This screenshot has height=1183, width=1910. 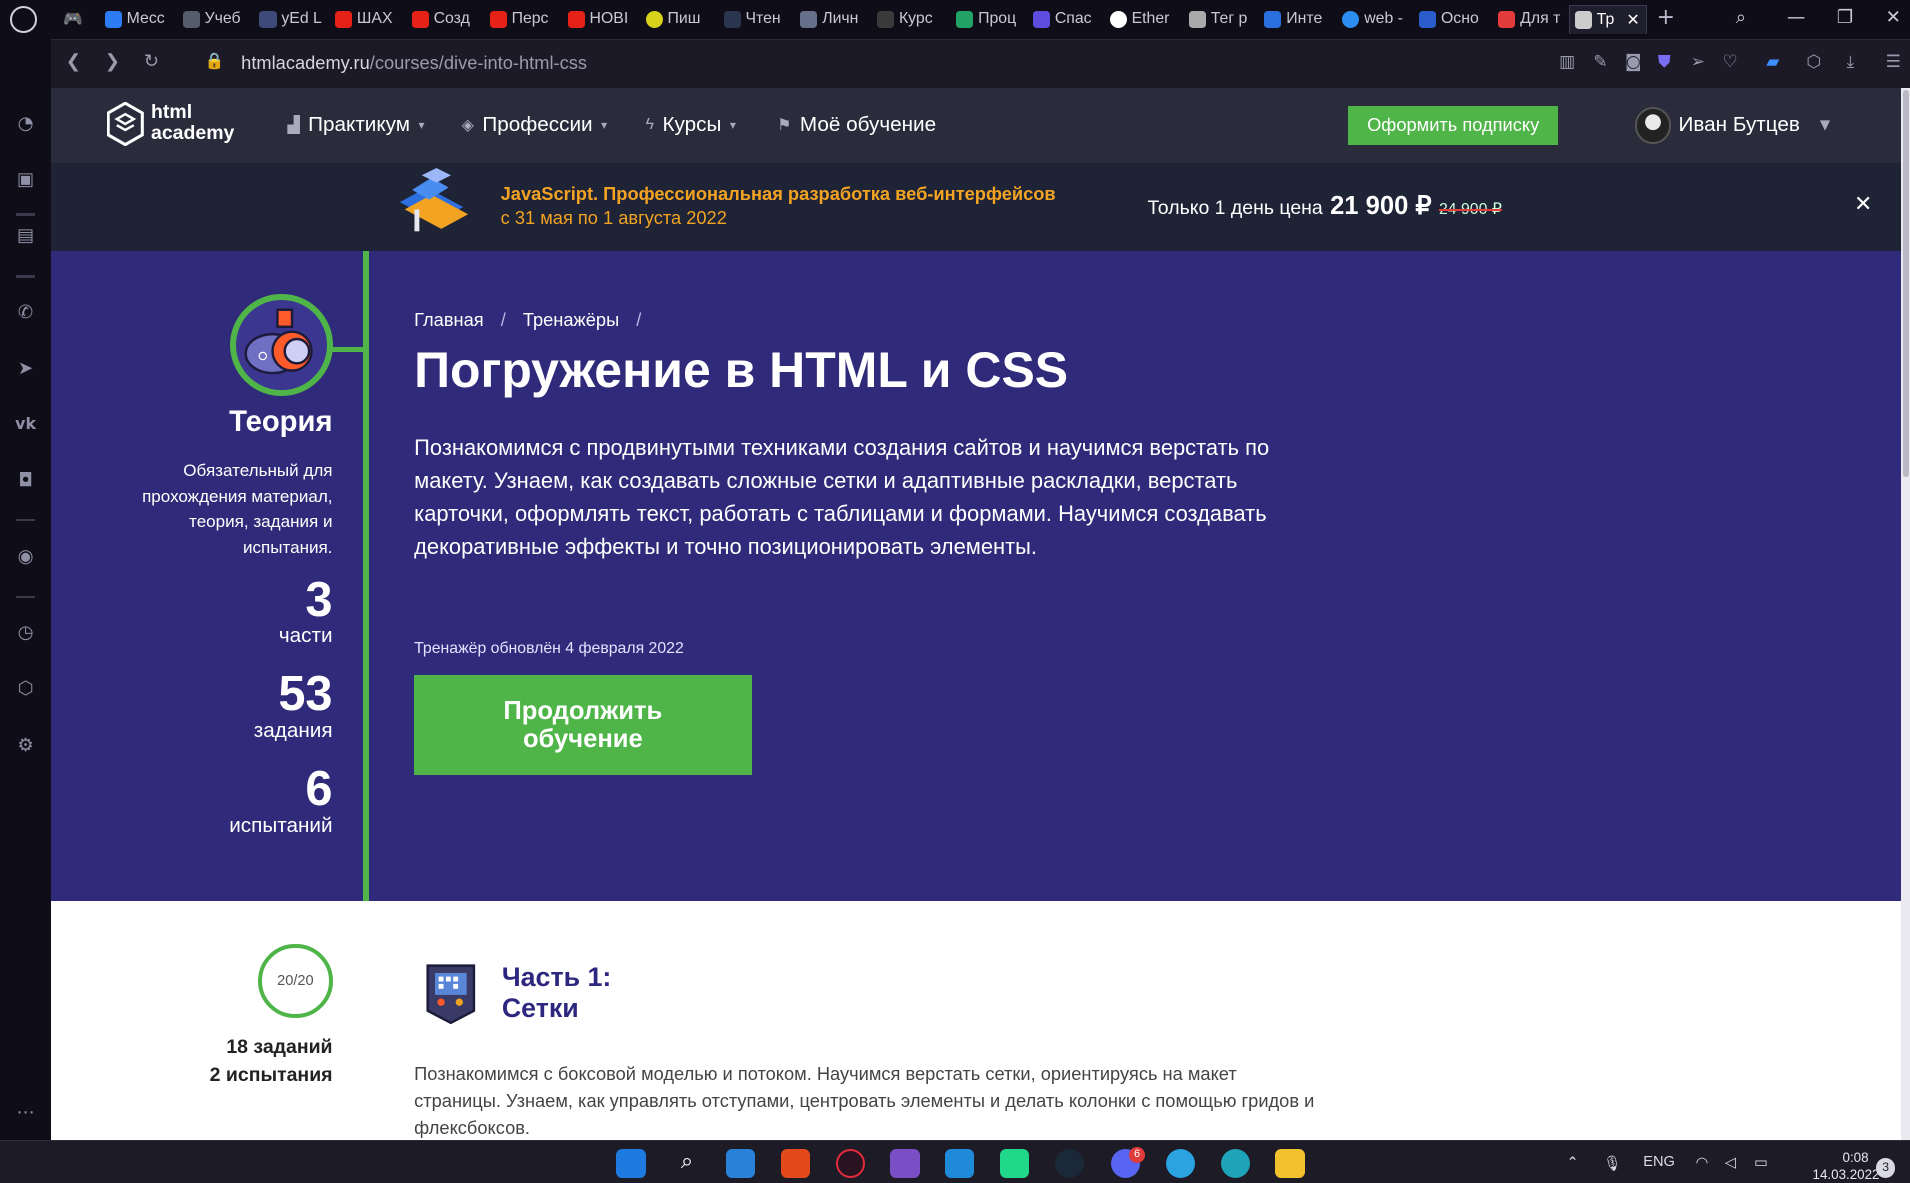 What do you see at coordinates (1632, 20) in the screenshot?
I see `tab-close-icon: ✕` at bounding box center [1632, 20].